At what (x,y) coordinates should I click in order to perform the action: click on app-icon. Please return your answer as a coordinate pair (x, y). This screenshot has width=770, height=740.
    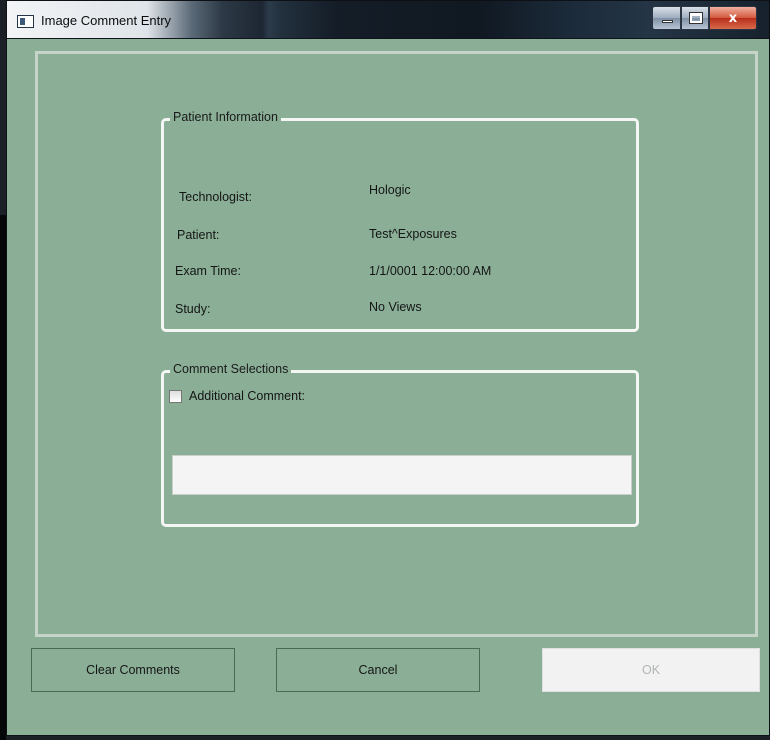
    Looking at the image, I should click on (25, 21).